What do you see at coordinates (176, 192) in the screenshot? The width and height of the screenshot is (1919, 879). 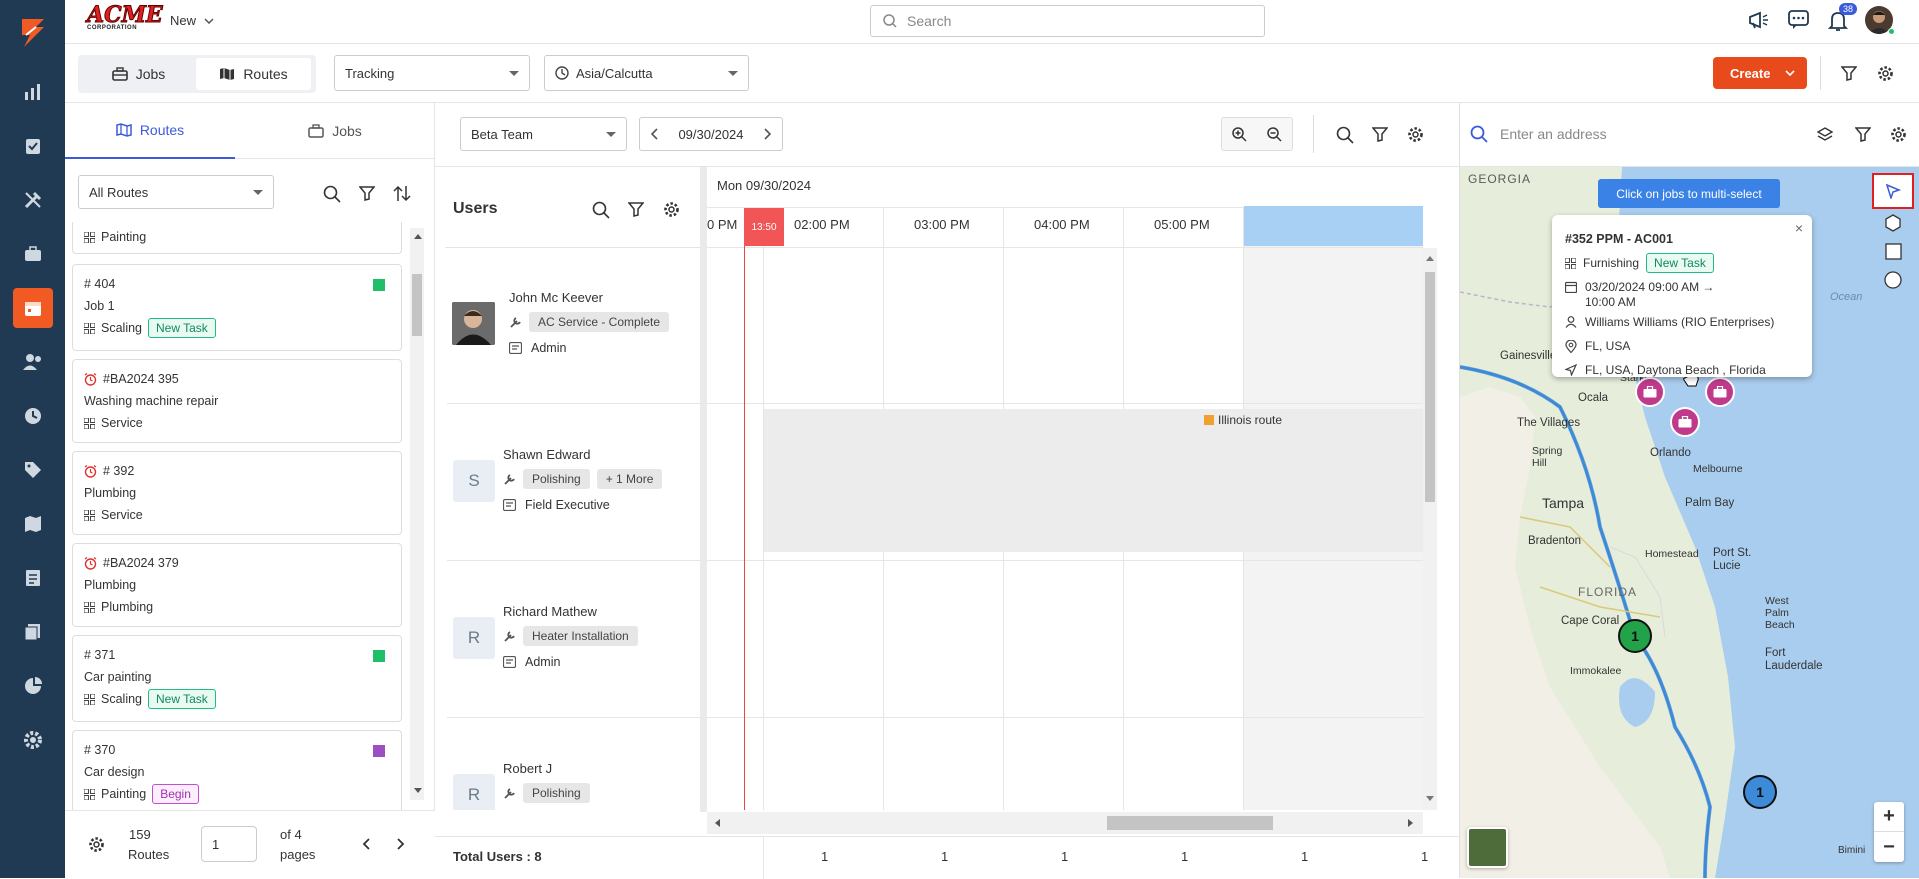 I see `routes-filter-select: All Routes` at bounding box center [176, 192].